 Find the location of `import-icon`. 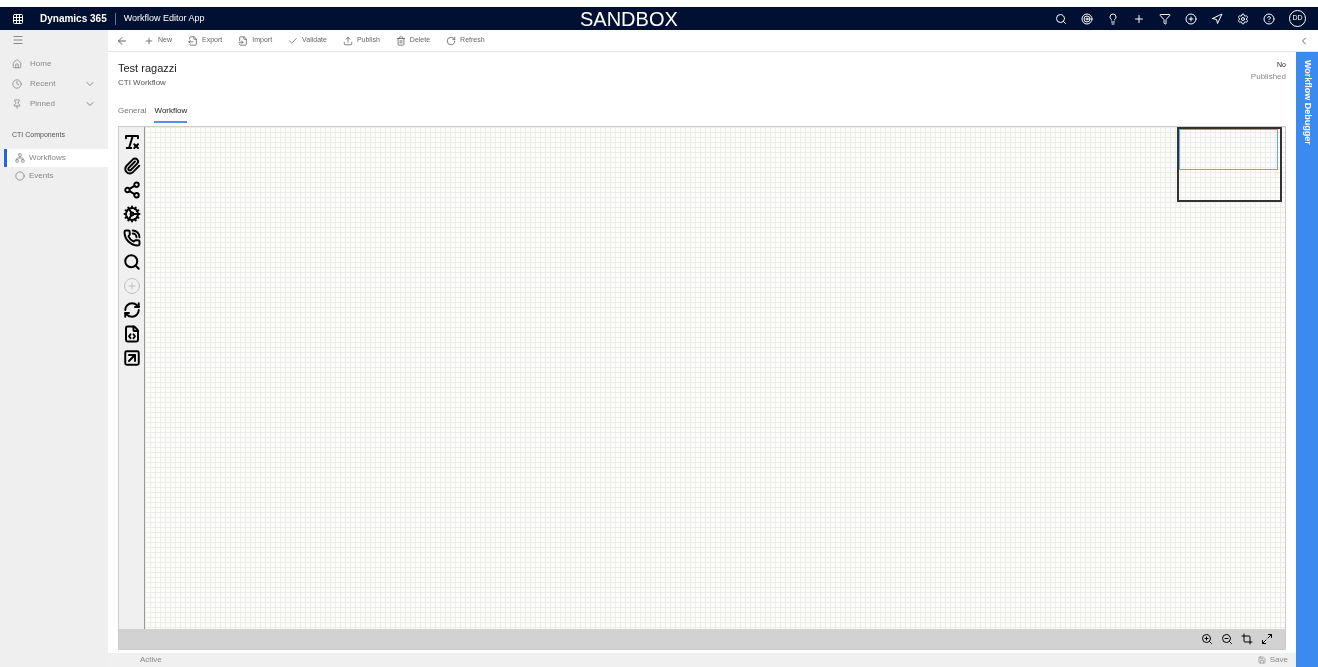

import-icon is located at coordinates (243, 40).